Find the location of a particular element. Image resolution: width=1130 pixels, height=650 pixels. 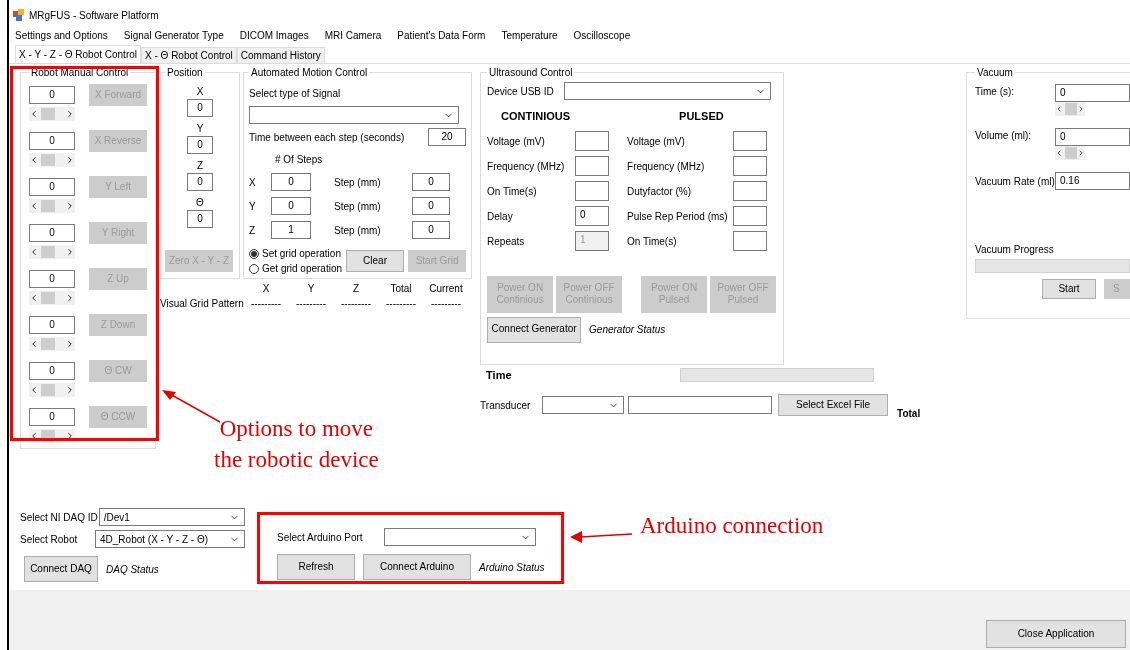

label: Set grid operation is located at coordinates (301, 254).